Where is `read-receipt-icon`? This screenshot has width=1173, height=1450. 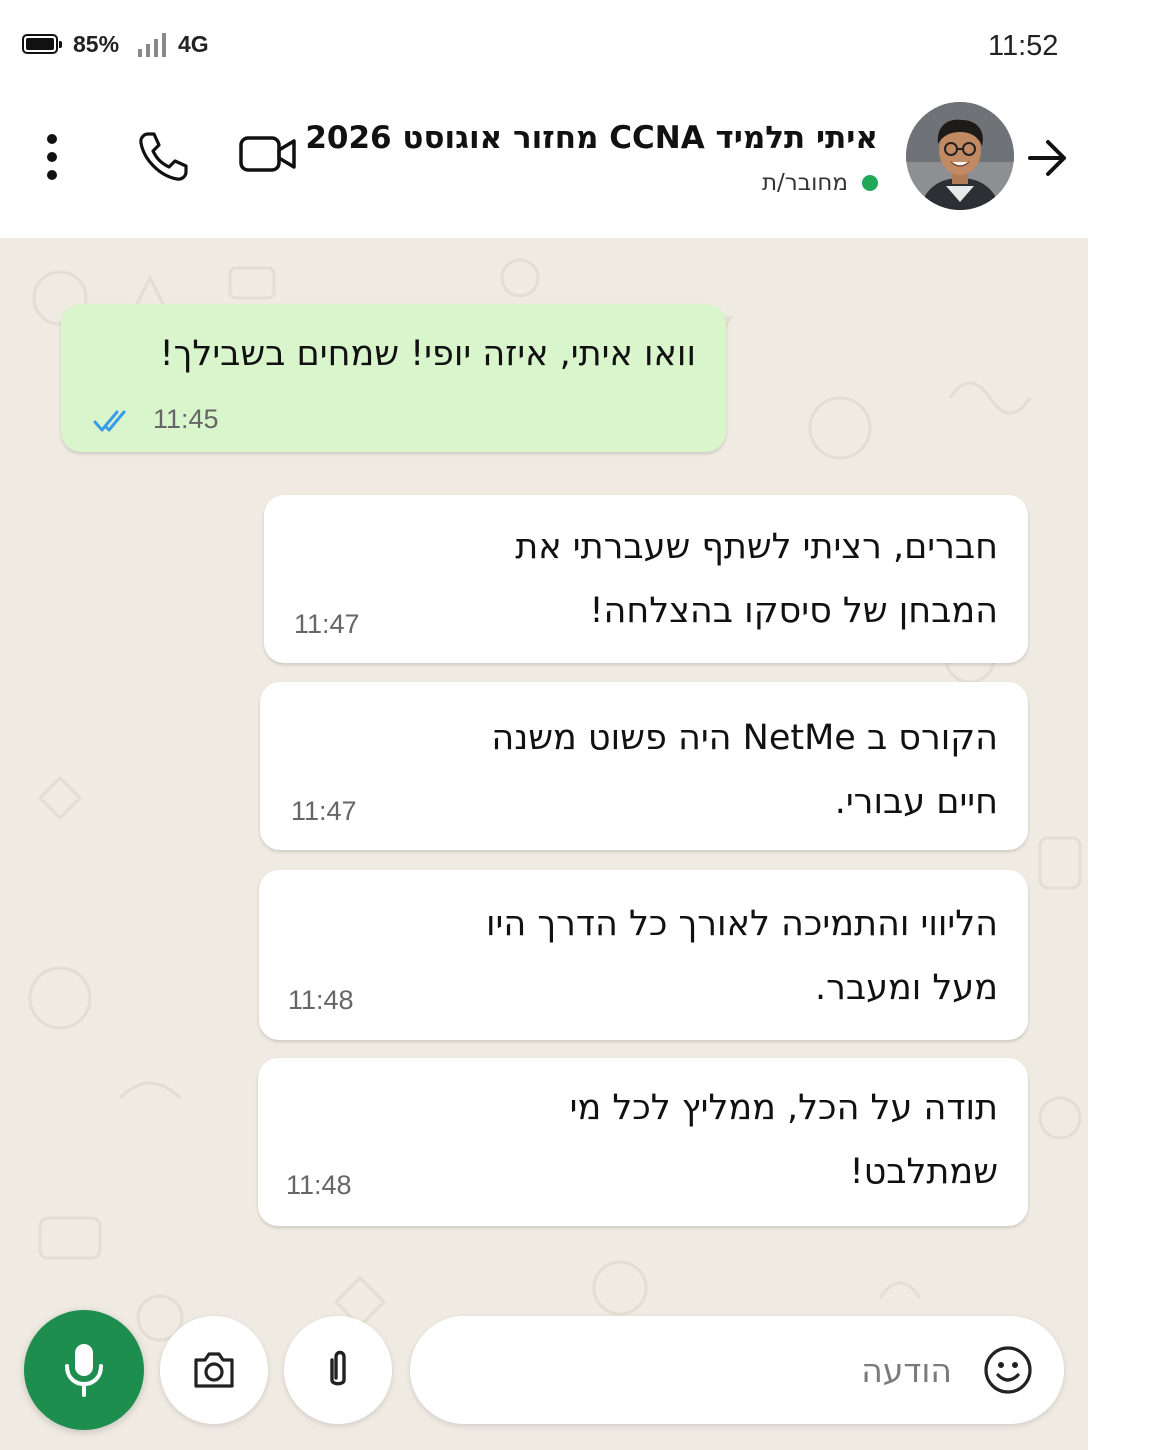
read-receipt-icon is located at coordinates (109, 421).